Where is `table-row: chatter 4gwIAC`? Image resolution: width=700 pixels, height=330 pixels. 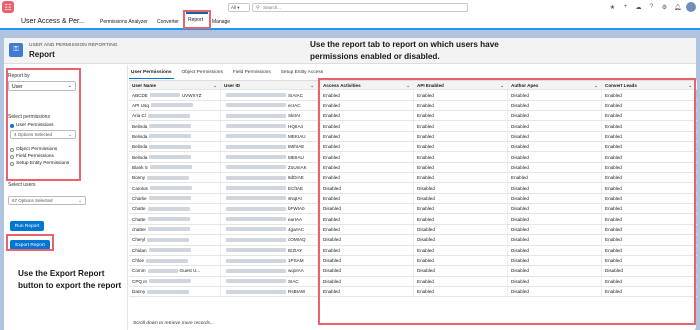
table-row: chatter 4gwIAC is located at coordinates (223, 230).